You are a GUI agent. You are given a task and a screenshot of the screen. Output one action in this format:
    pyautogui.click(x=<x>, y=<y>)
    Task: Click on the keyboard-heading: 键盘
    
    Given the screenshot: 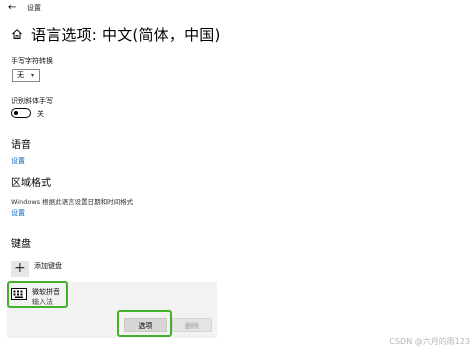 What is the action you would take?
    pyautogui.click(x=21, y=244)
    